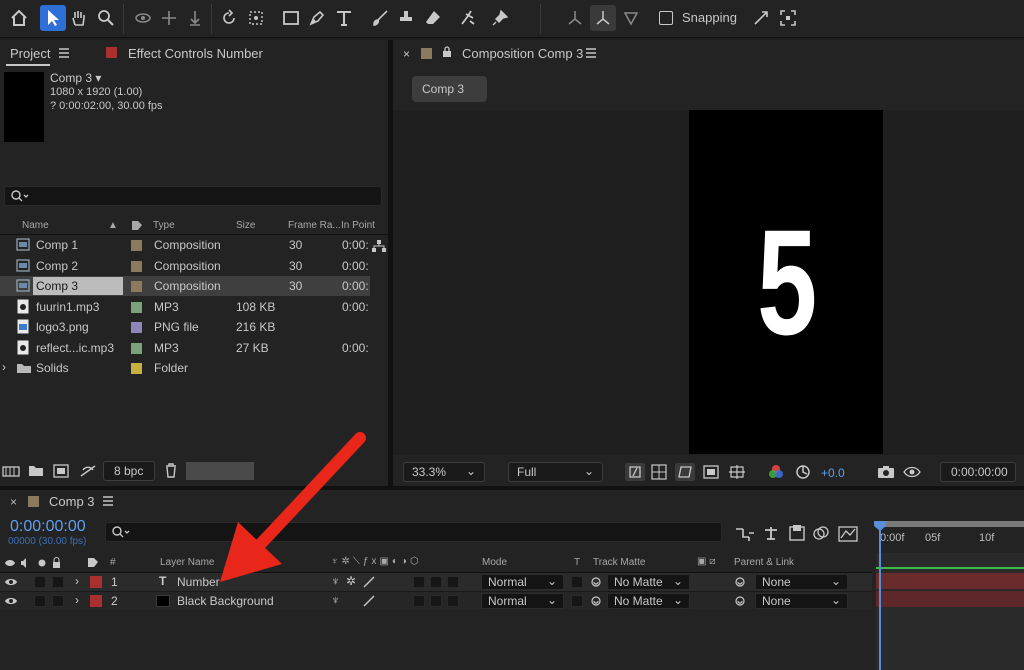  I want to click on grid-guides-icon, so click(737, 472).